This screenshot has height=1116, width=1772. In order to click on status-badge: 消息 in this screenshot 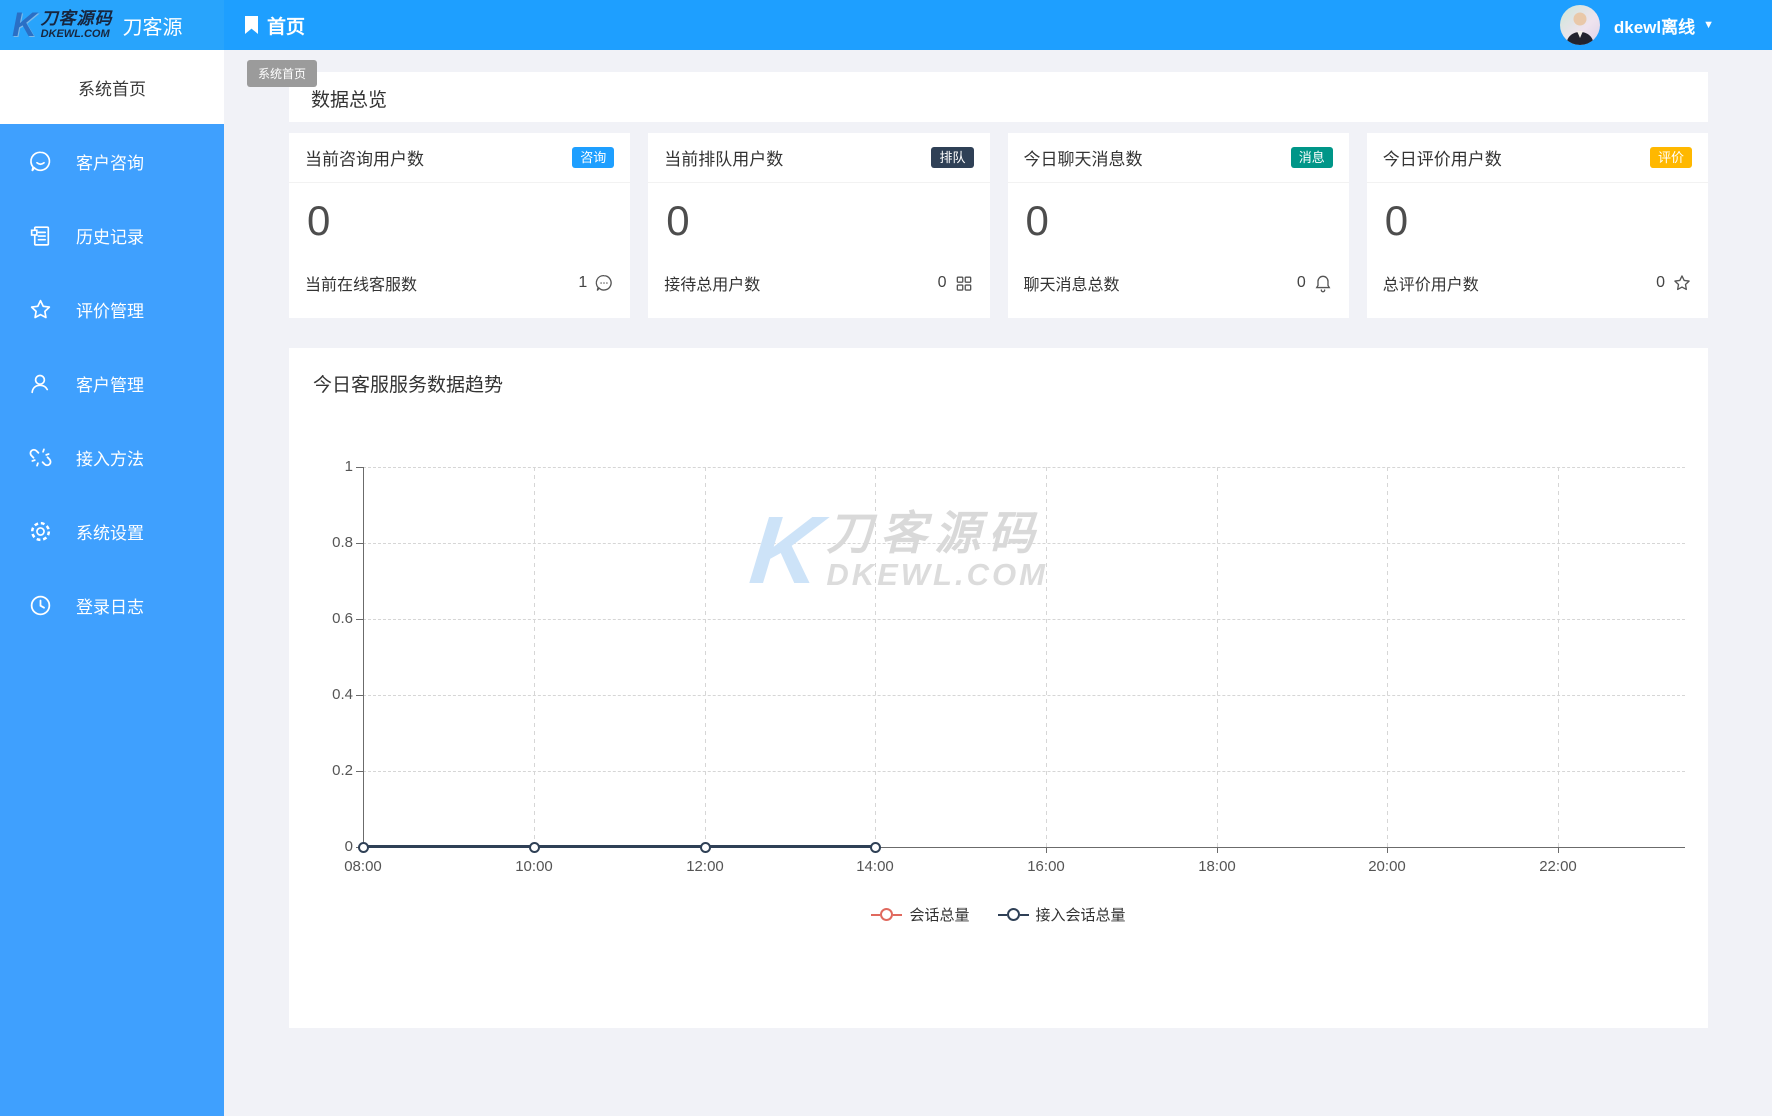, I will do `click(1311, 157)`.